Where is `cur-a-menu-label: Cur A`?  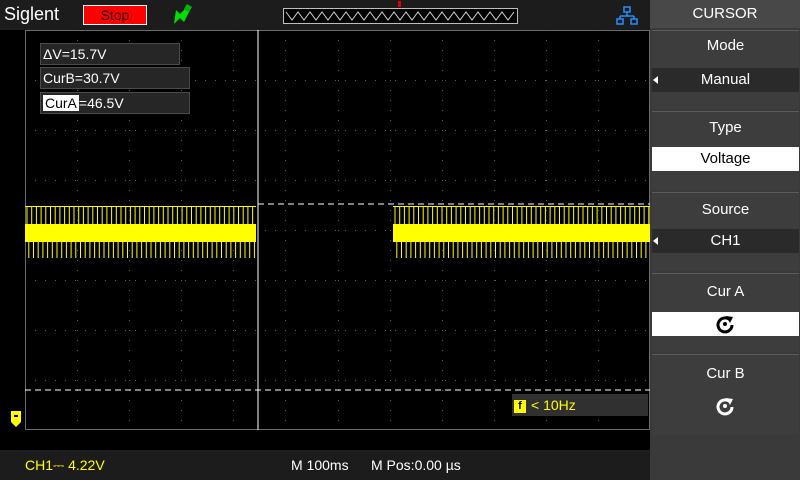 cur-a-menu-label: Cur A is located at coordinates (725, 291).